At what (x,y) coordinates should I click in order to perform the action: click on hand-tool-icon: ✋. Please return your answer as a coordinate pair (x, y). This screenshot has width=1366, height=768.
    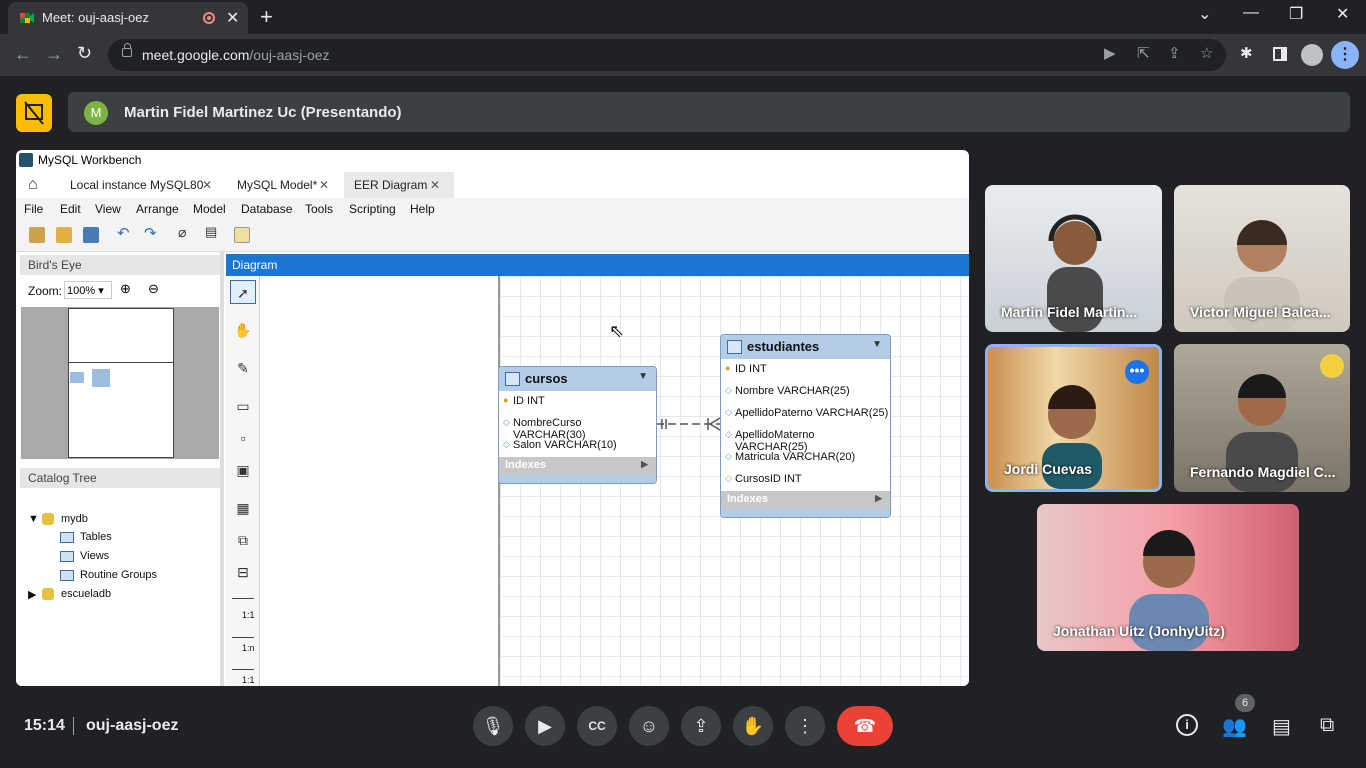
    Looking at the image, I should click on (243, 330).